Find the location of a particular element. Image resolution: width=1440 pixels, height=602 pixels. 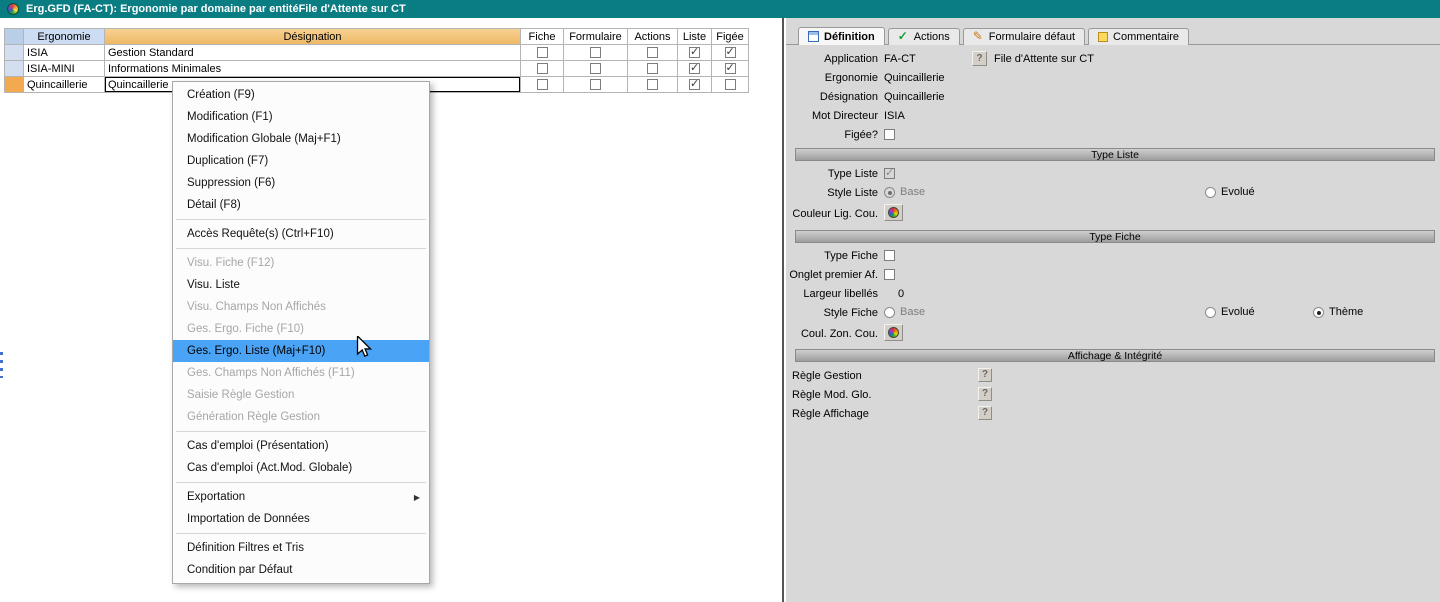

header-actions: Actions is located at coordinates (653, 36).